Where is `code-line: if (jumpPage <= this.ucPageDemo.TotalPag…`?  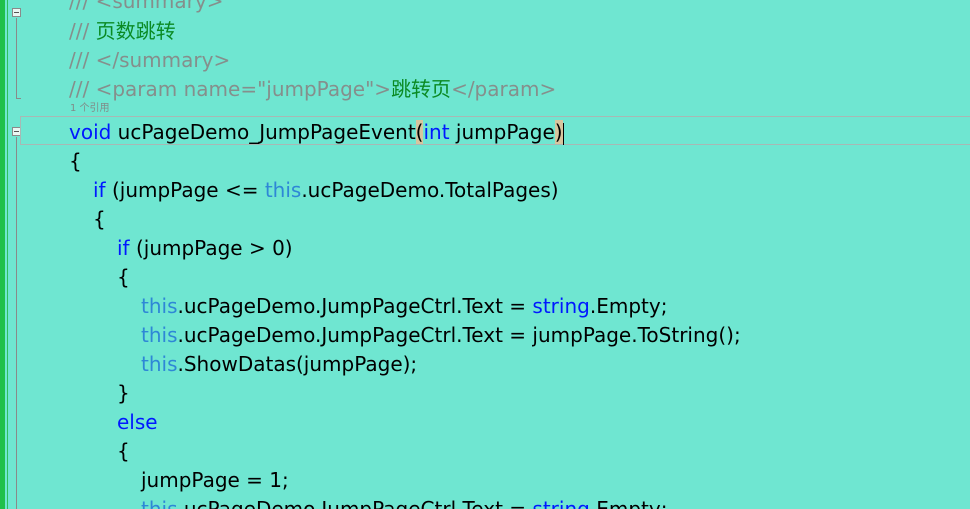
code-line: if (jumpPage <= this.ucPageDemo.TotalPag… is located at coordinates (326, 190).